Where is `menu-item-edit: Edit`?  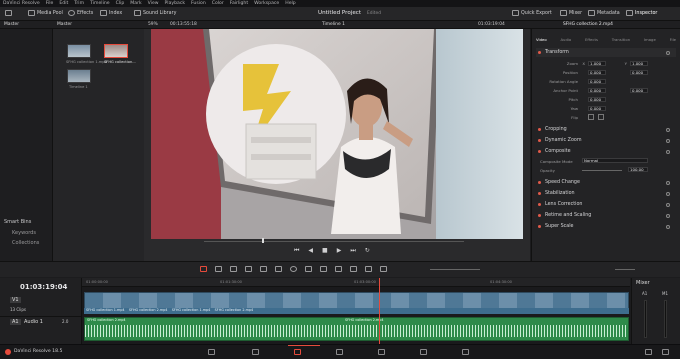 menu-item-edit: Edit is located at coordinates (63, 3).